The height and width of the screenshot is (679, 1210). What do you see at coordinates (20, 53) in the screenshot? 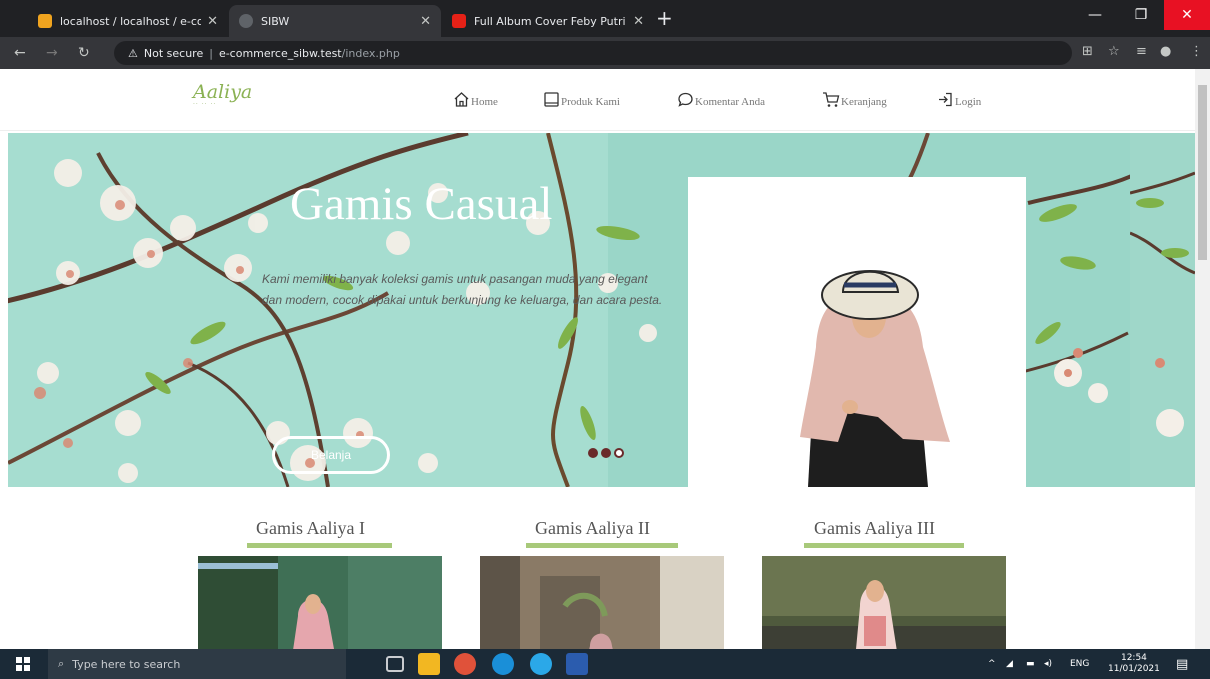
I see `back-arrow-icon: ←` at bounding box center [20, 53].